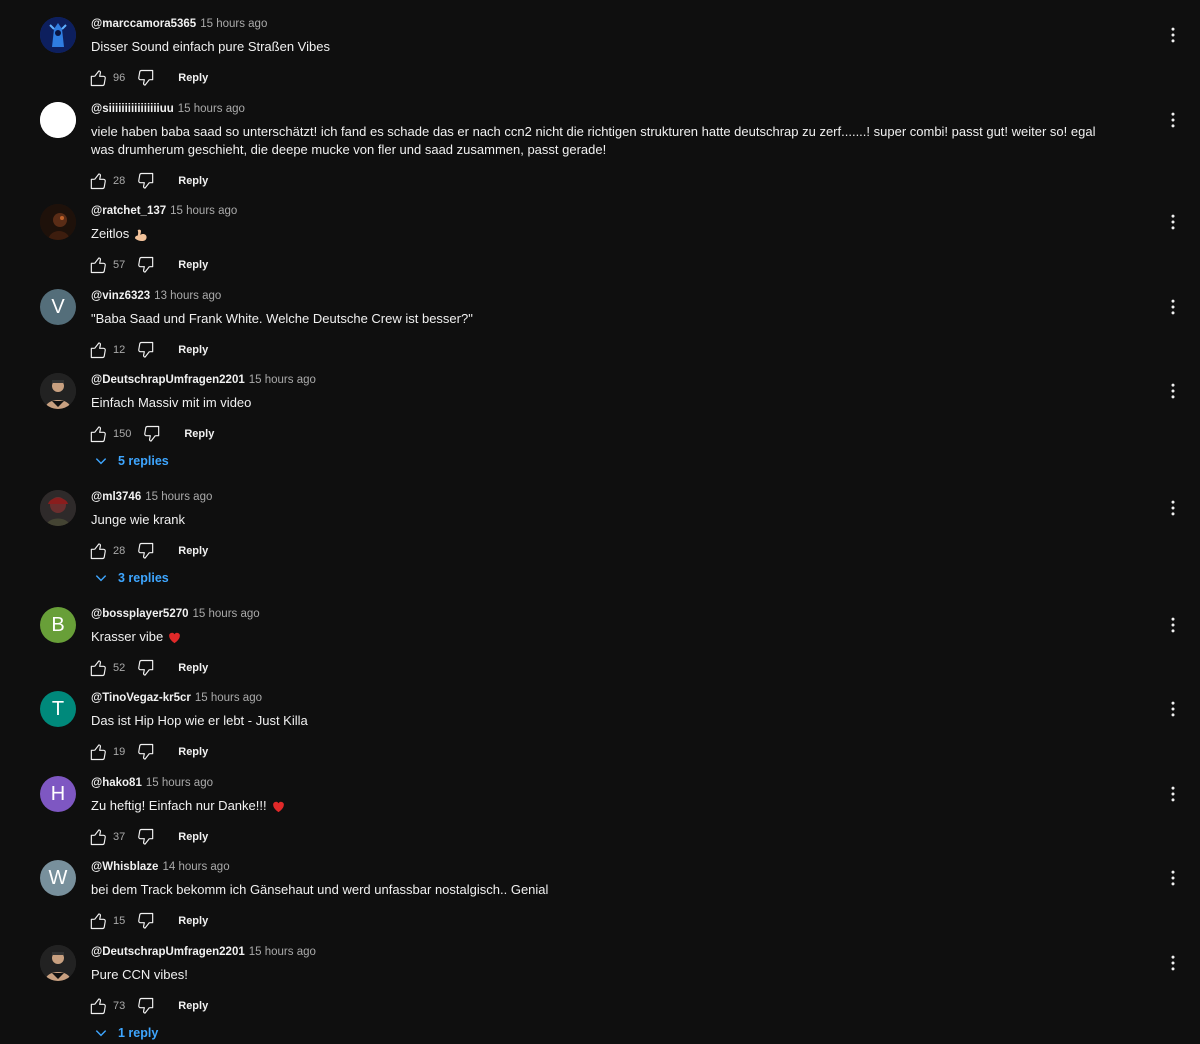  I want to click on like-count: 52, so click(119, 668).